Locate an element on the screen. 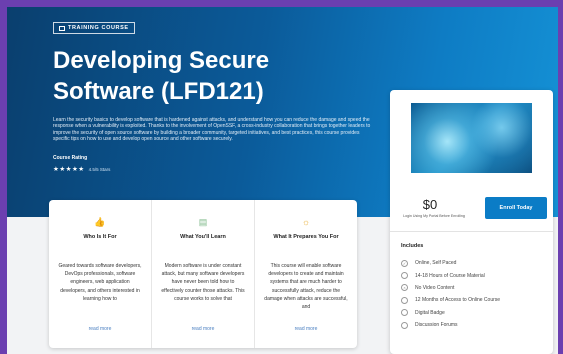  course-rating: ★★★★★ 4.5/5 Stars is located at coordinates (81, 169).